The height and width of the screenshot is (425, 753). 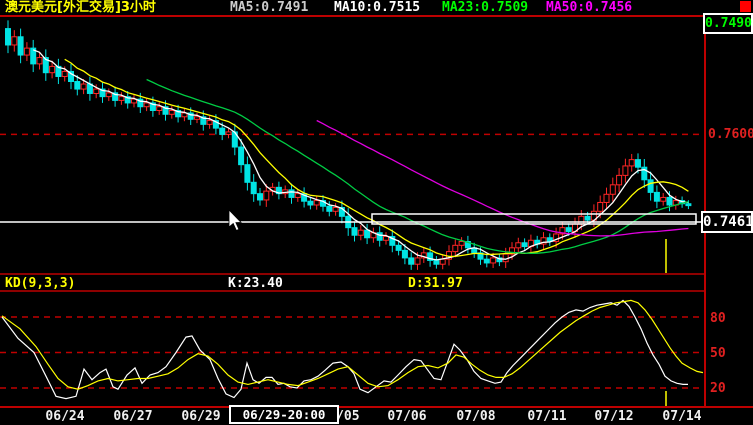 I want to click on last-price-quote-box: 0.7490, so click(x=728, y=23).